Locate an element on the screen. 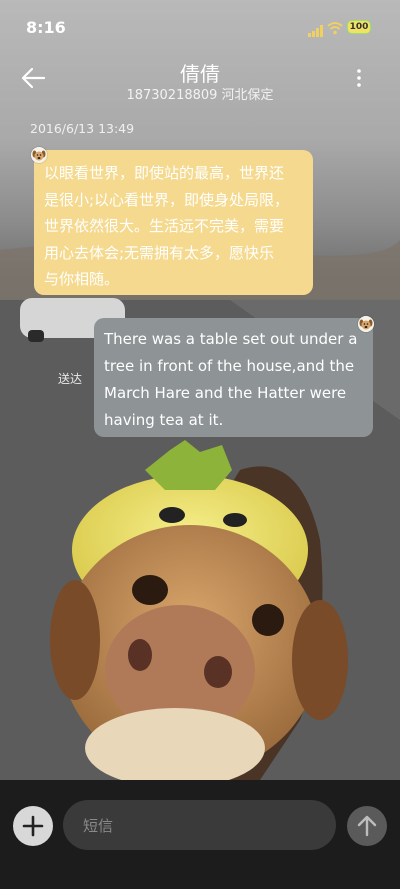 This screenshot has height=889, width=400. delivery-status: 送达 is located at coordinates (70, 379).